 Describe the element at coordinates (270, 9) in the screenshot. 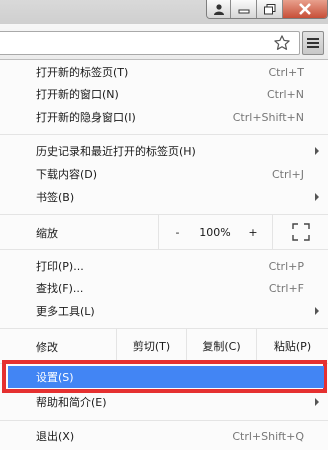

I see `restore-icon` at that location.